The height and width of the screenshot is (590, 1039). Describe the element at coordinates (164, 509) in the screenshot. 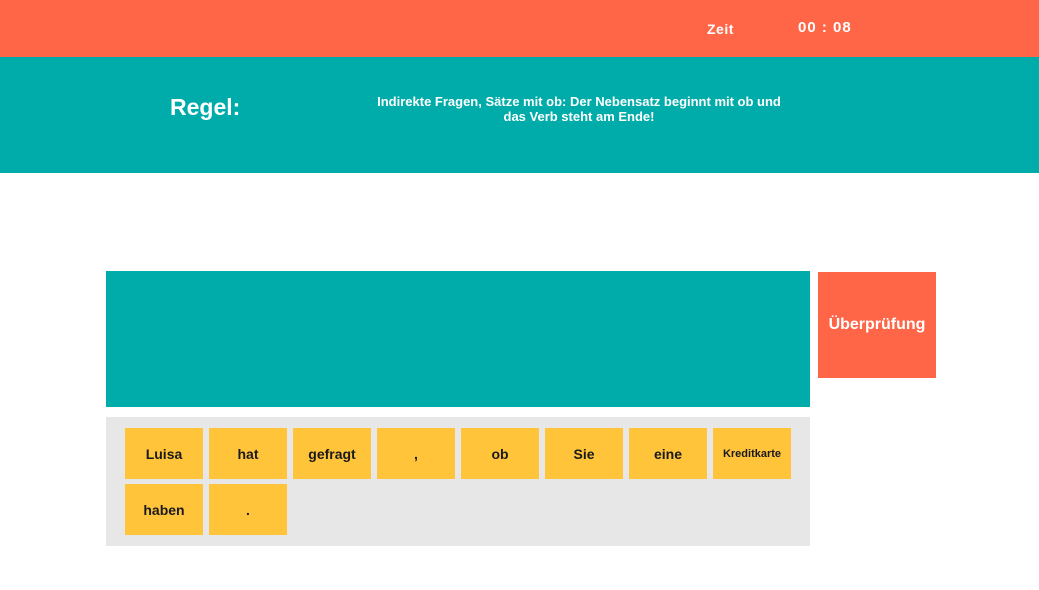

I see `word-tile-haben: haben` at that location.